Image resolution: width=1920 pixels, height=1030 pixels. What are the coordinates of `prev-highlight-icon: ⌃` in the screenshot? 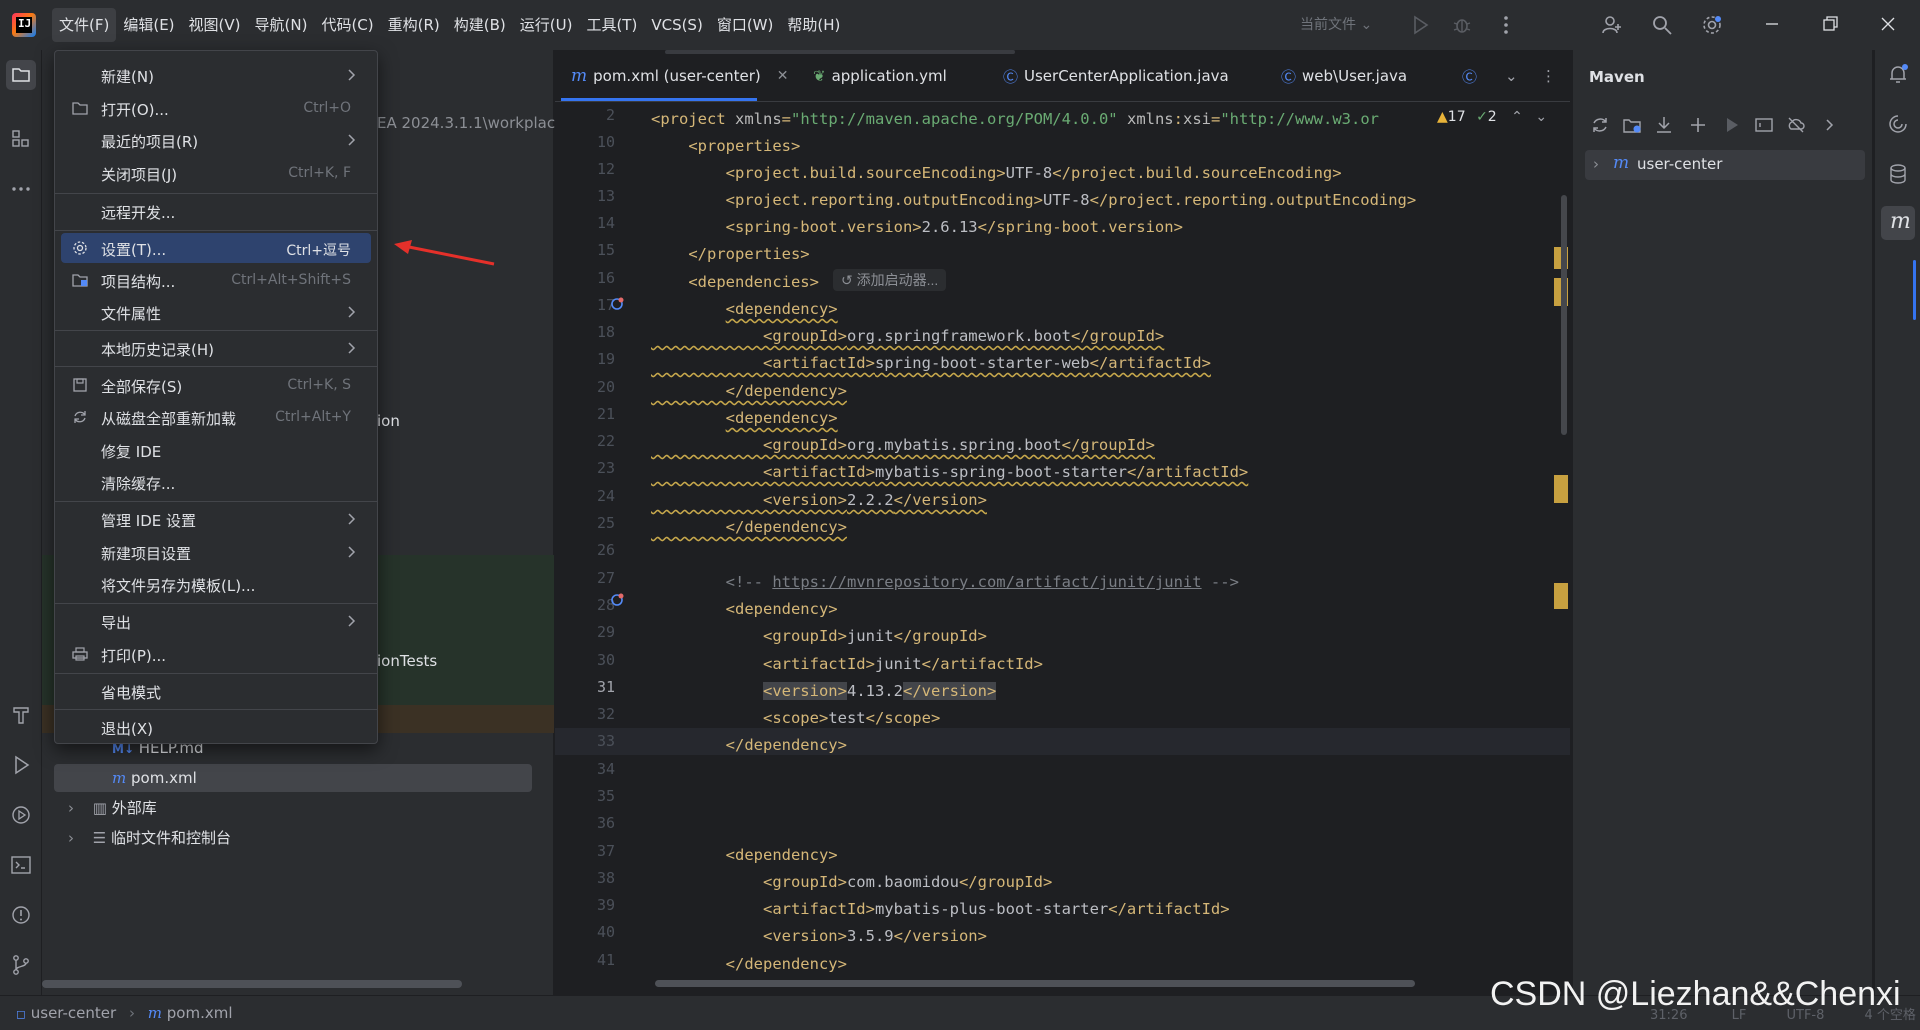 It's located at (1517, 117).